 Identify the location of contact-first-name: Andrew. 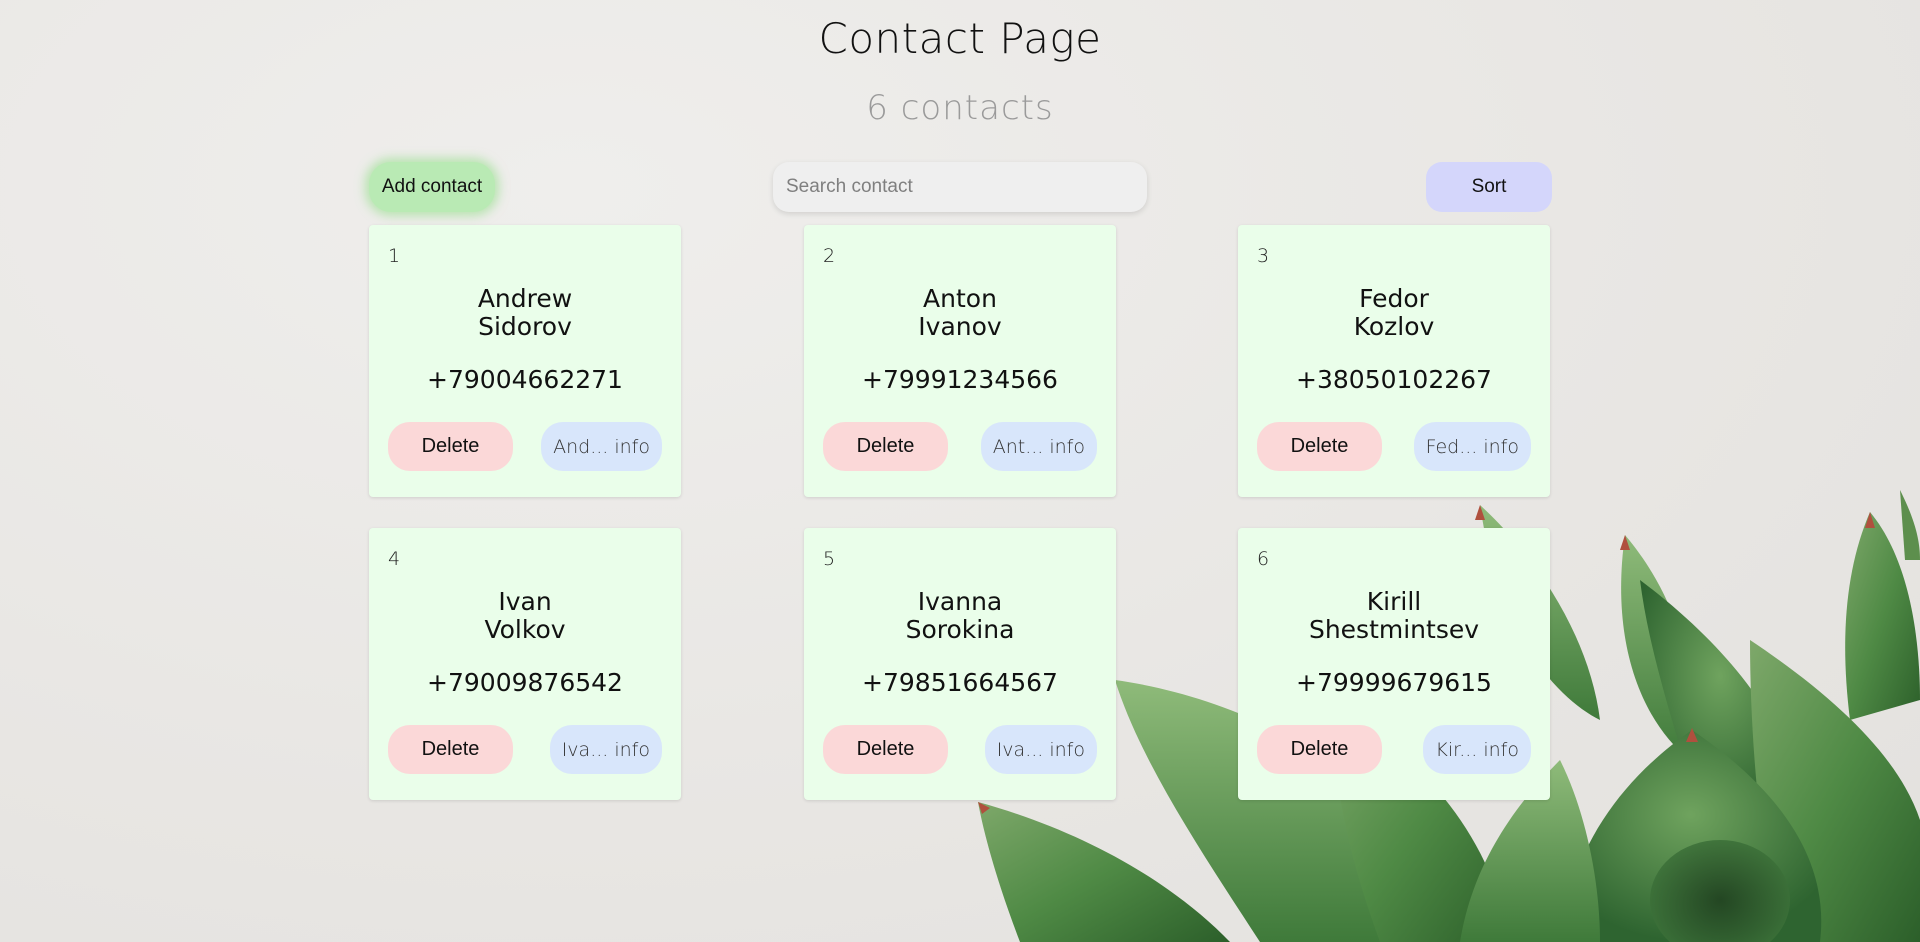
(525, 298).